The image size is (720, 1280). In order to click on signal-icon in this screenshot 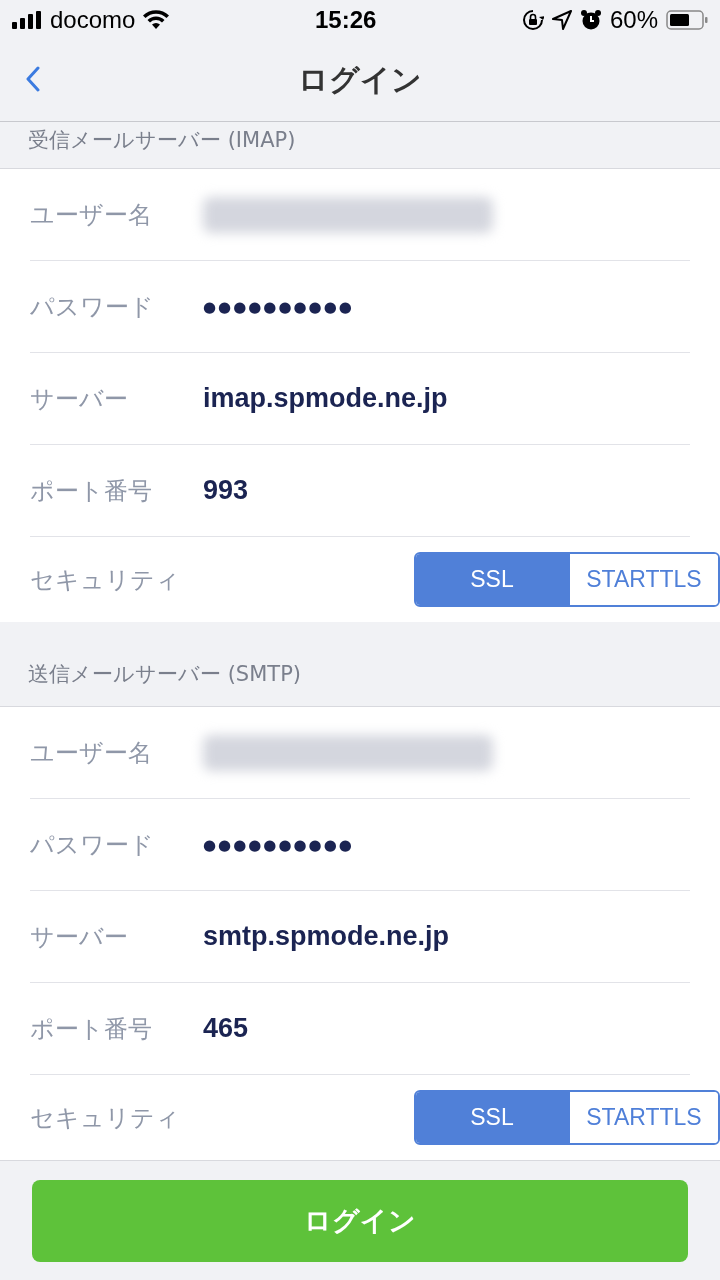, I will do `click(27, 19)`.